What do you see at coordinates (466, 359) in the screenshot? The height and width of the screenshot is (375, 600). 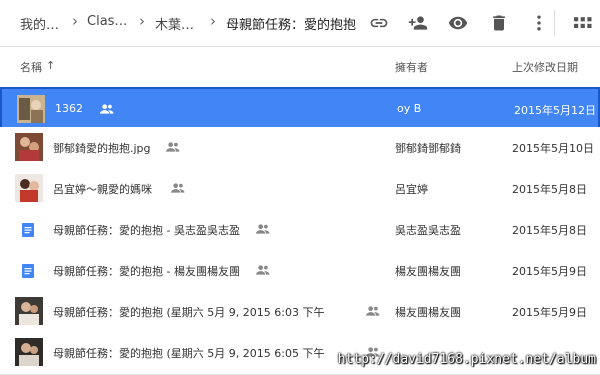 I see `watermark-text: http://david7168.pixnet.net/album` at bounding box center [466, 359].